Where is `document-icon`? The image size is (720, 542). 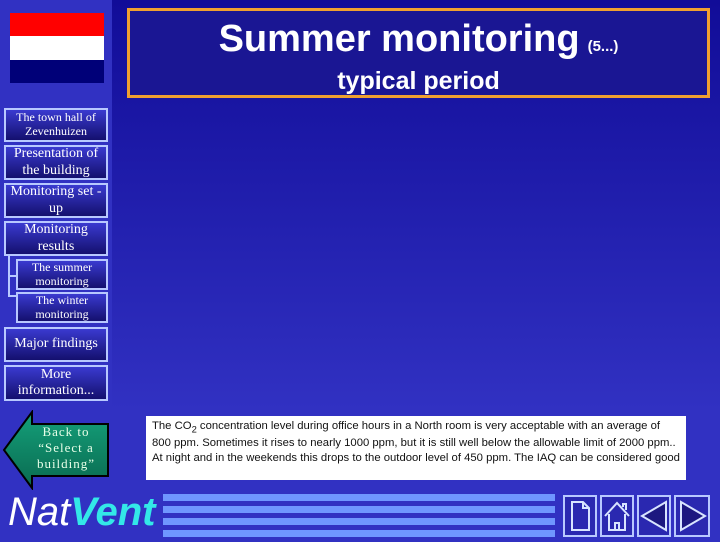
document-icon is located at coordinates (580, 516).